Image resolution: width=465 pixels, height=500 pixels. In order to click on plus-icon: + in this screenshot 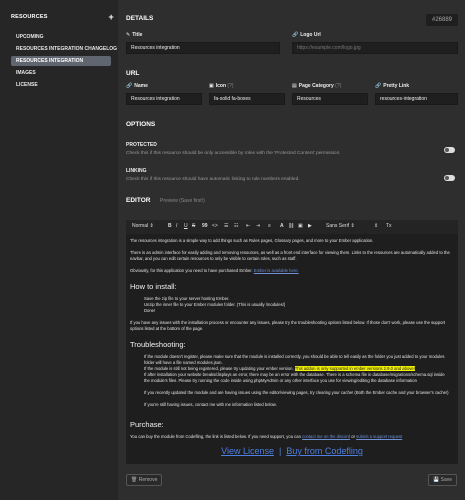, I will do `click(111, 17)`.